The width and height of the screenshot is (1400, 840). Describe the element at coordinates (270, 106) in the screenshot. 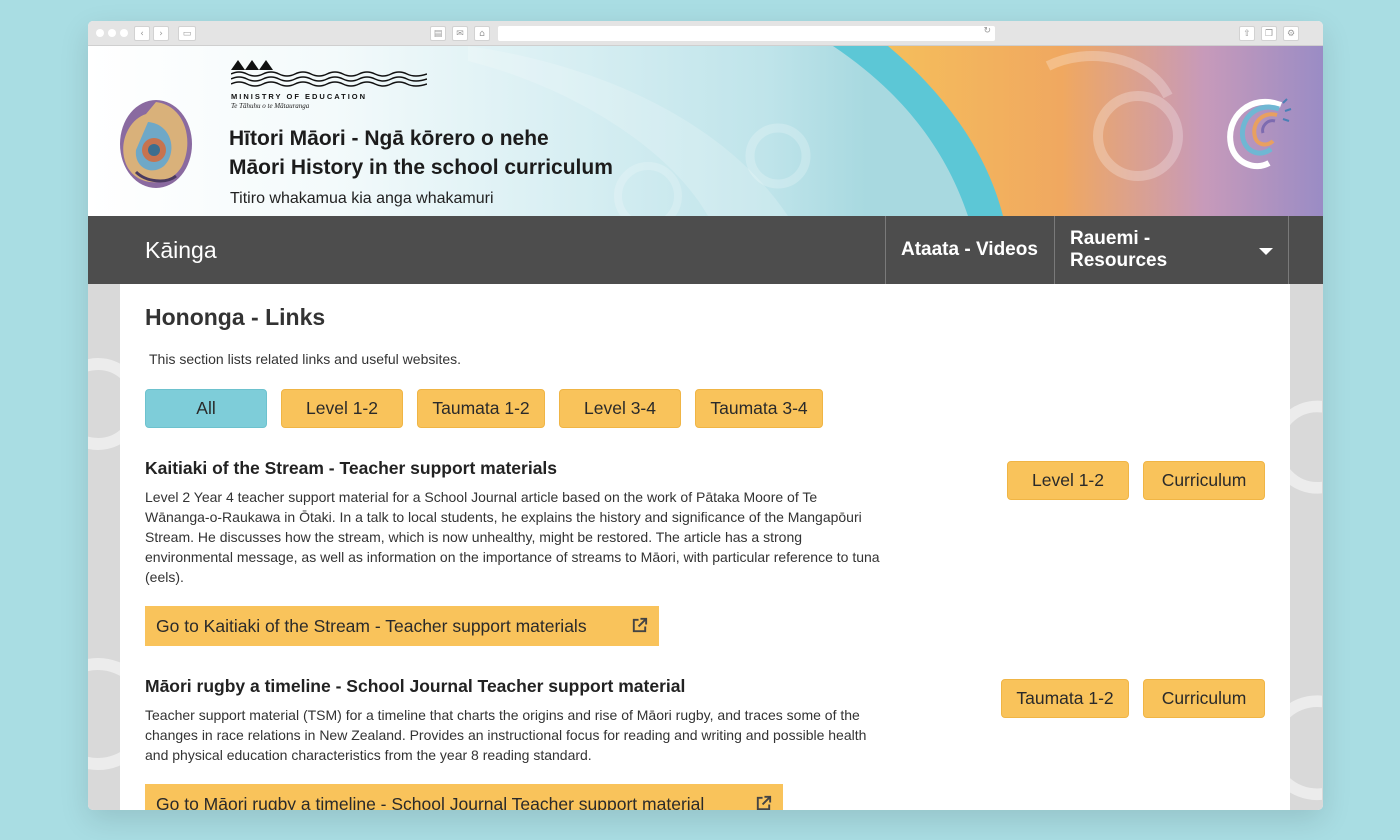

I see `ministry-name-maori: Te Tāhuhu o te Mātauranga` at that location.